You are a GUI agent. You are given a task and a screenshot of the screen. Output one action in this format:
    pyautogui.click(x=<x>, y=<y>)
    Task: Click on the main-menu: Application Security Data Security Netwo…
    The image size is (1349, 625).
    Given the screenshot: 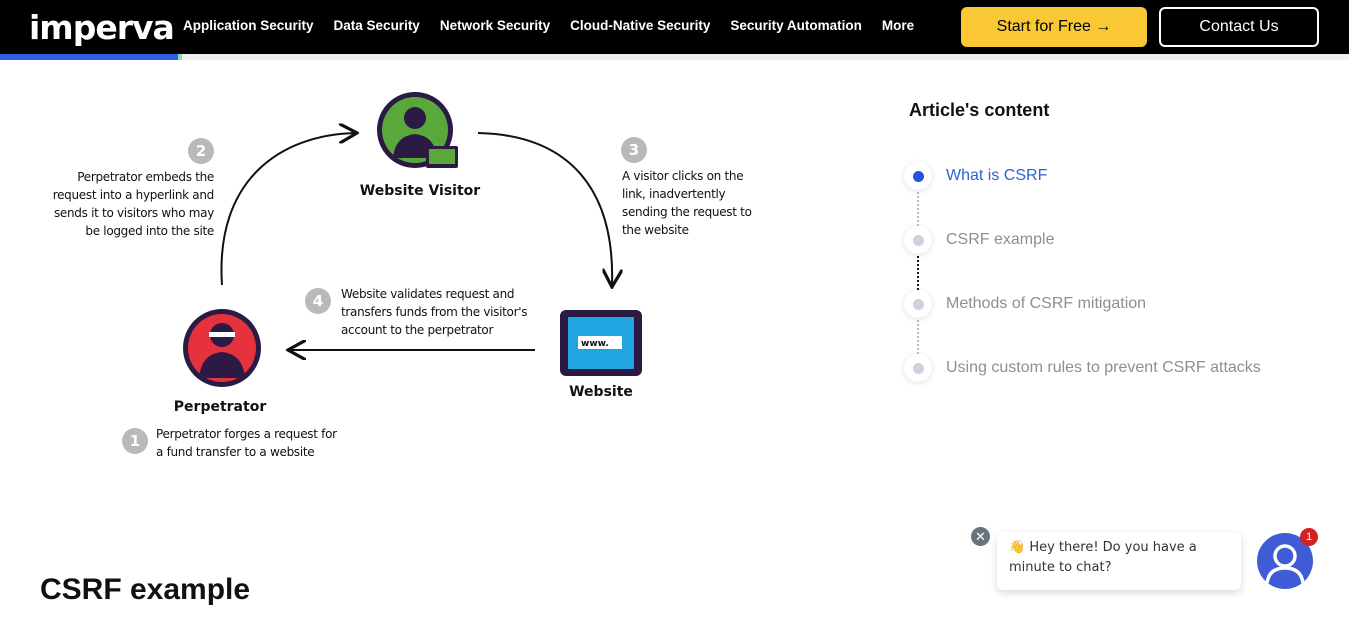 What is the action you would take?
    pyautogui.click(x=548, y=25)
    